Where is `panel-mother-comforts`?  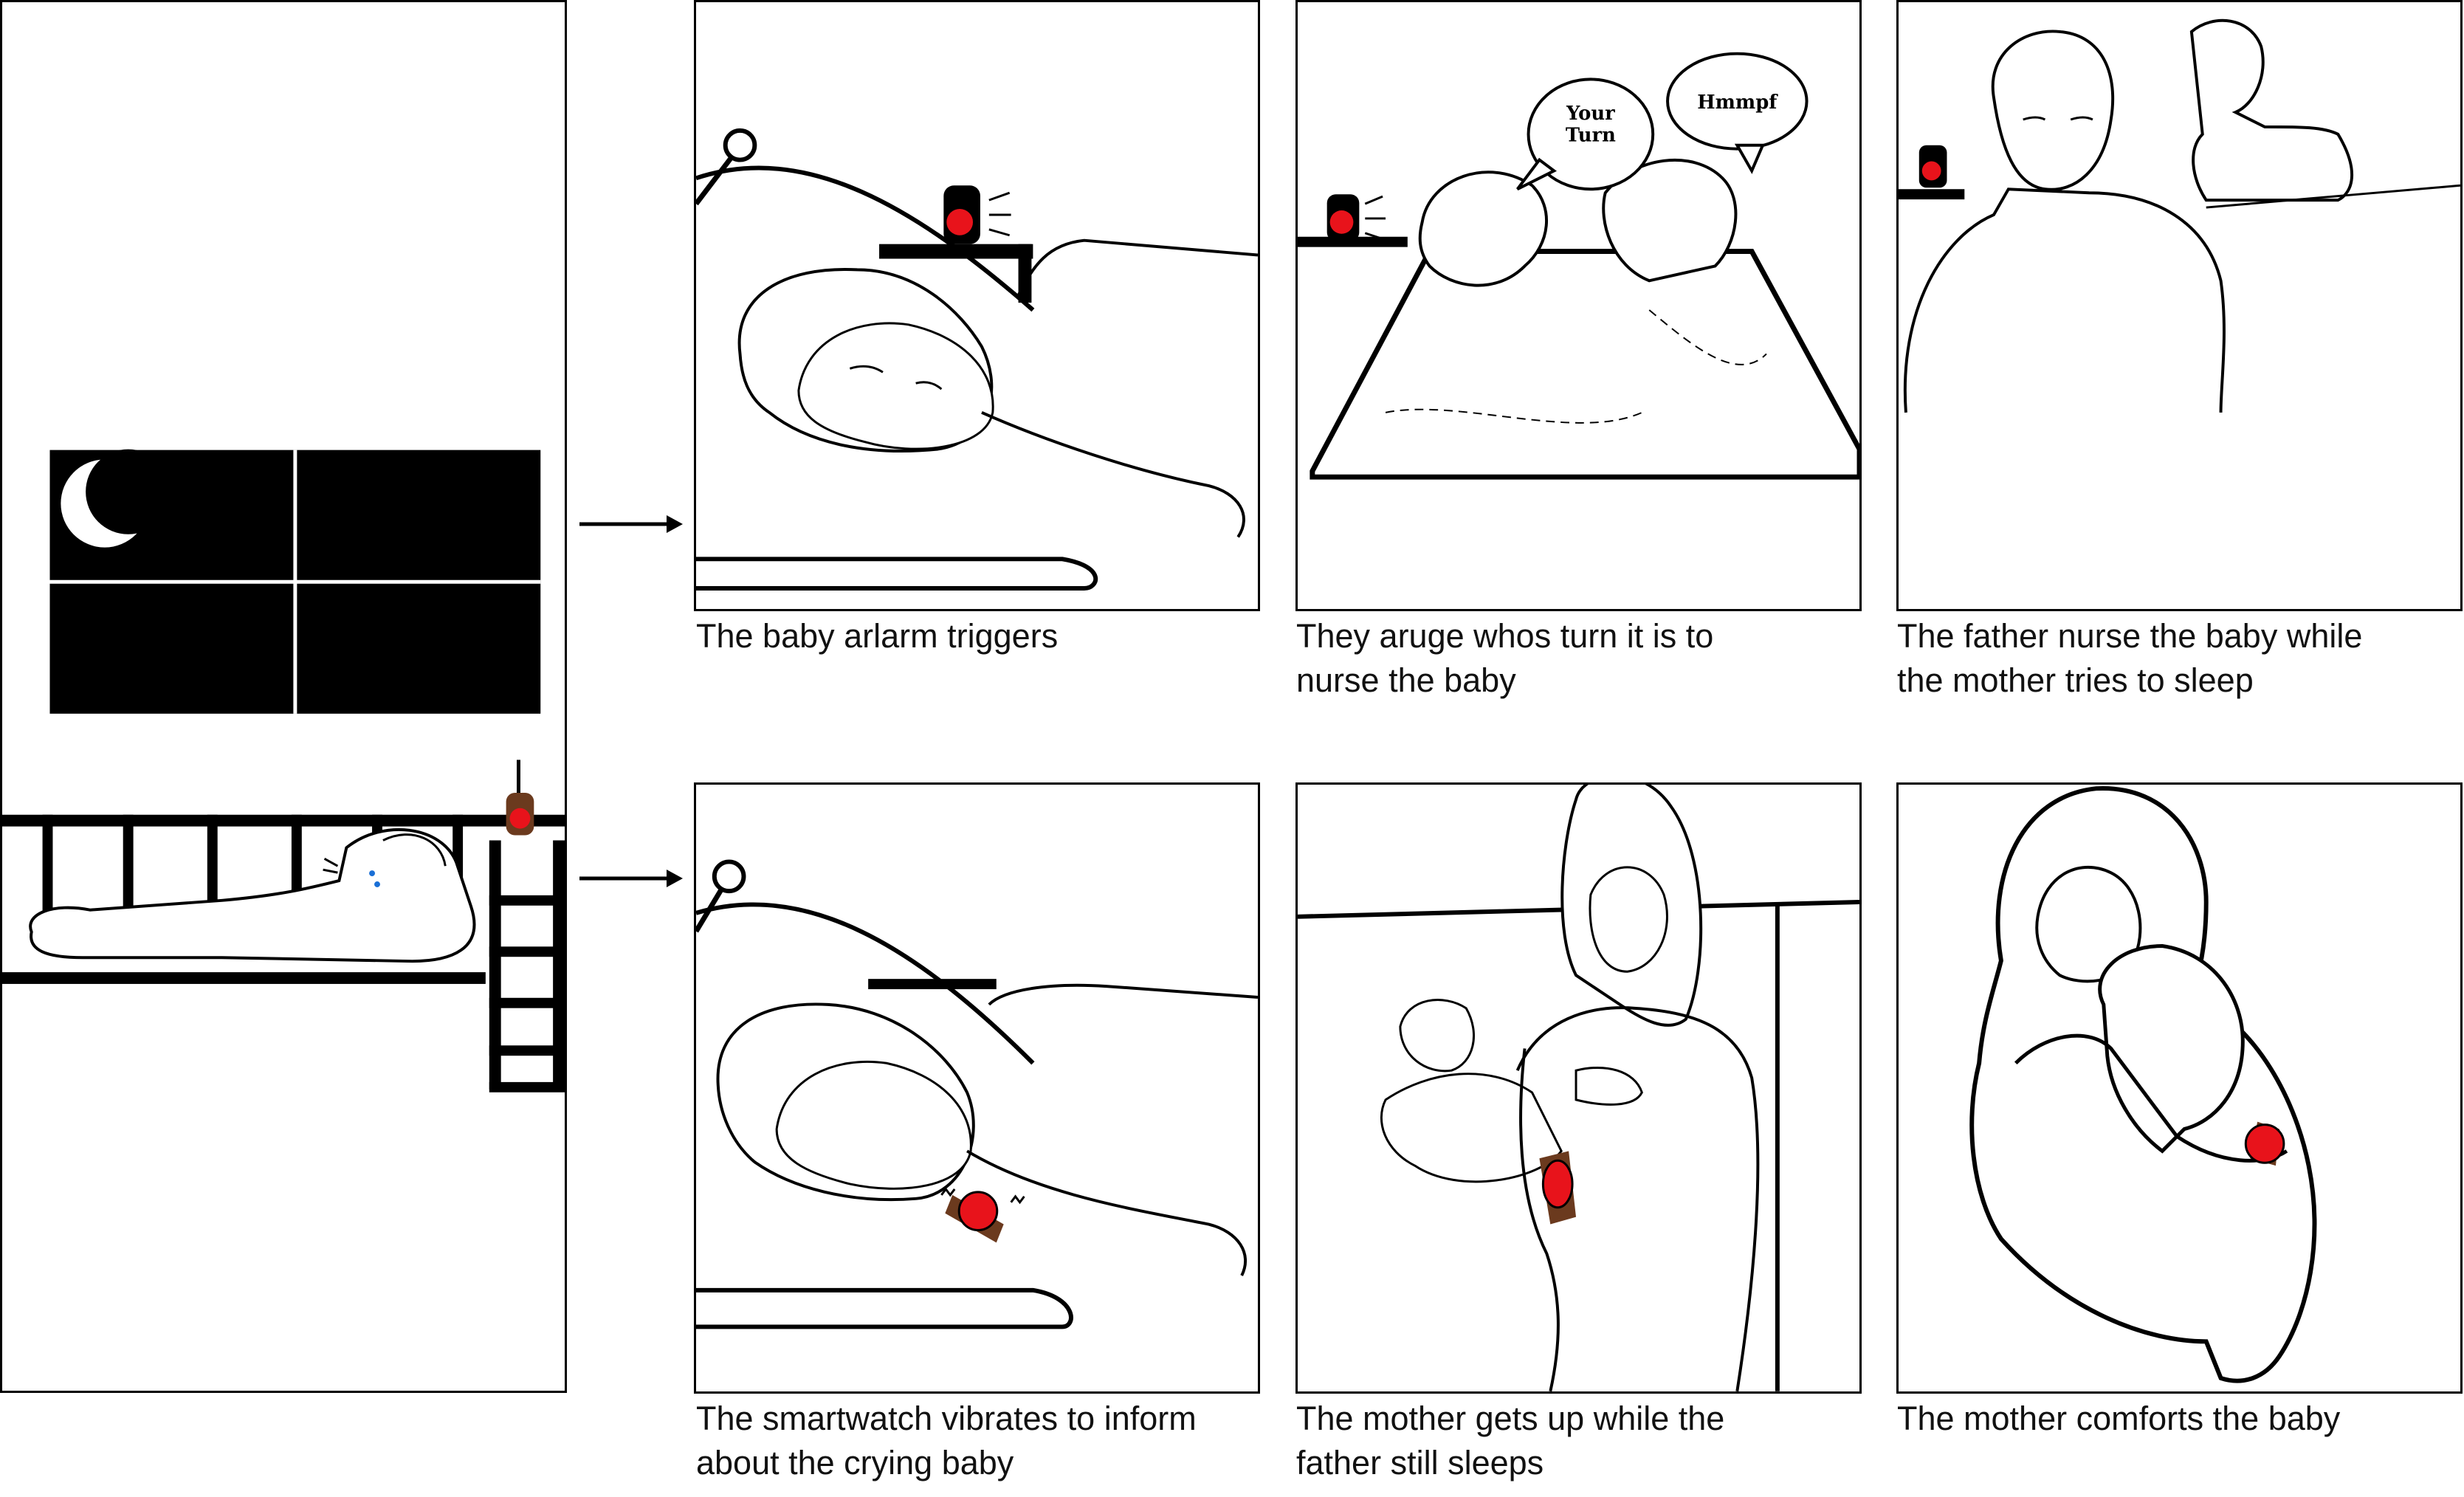
panel-mother-comforts is located at coordinates (2179, 1088).